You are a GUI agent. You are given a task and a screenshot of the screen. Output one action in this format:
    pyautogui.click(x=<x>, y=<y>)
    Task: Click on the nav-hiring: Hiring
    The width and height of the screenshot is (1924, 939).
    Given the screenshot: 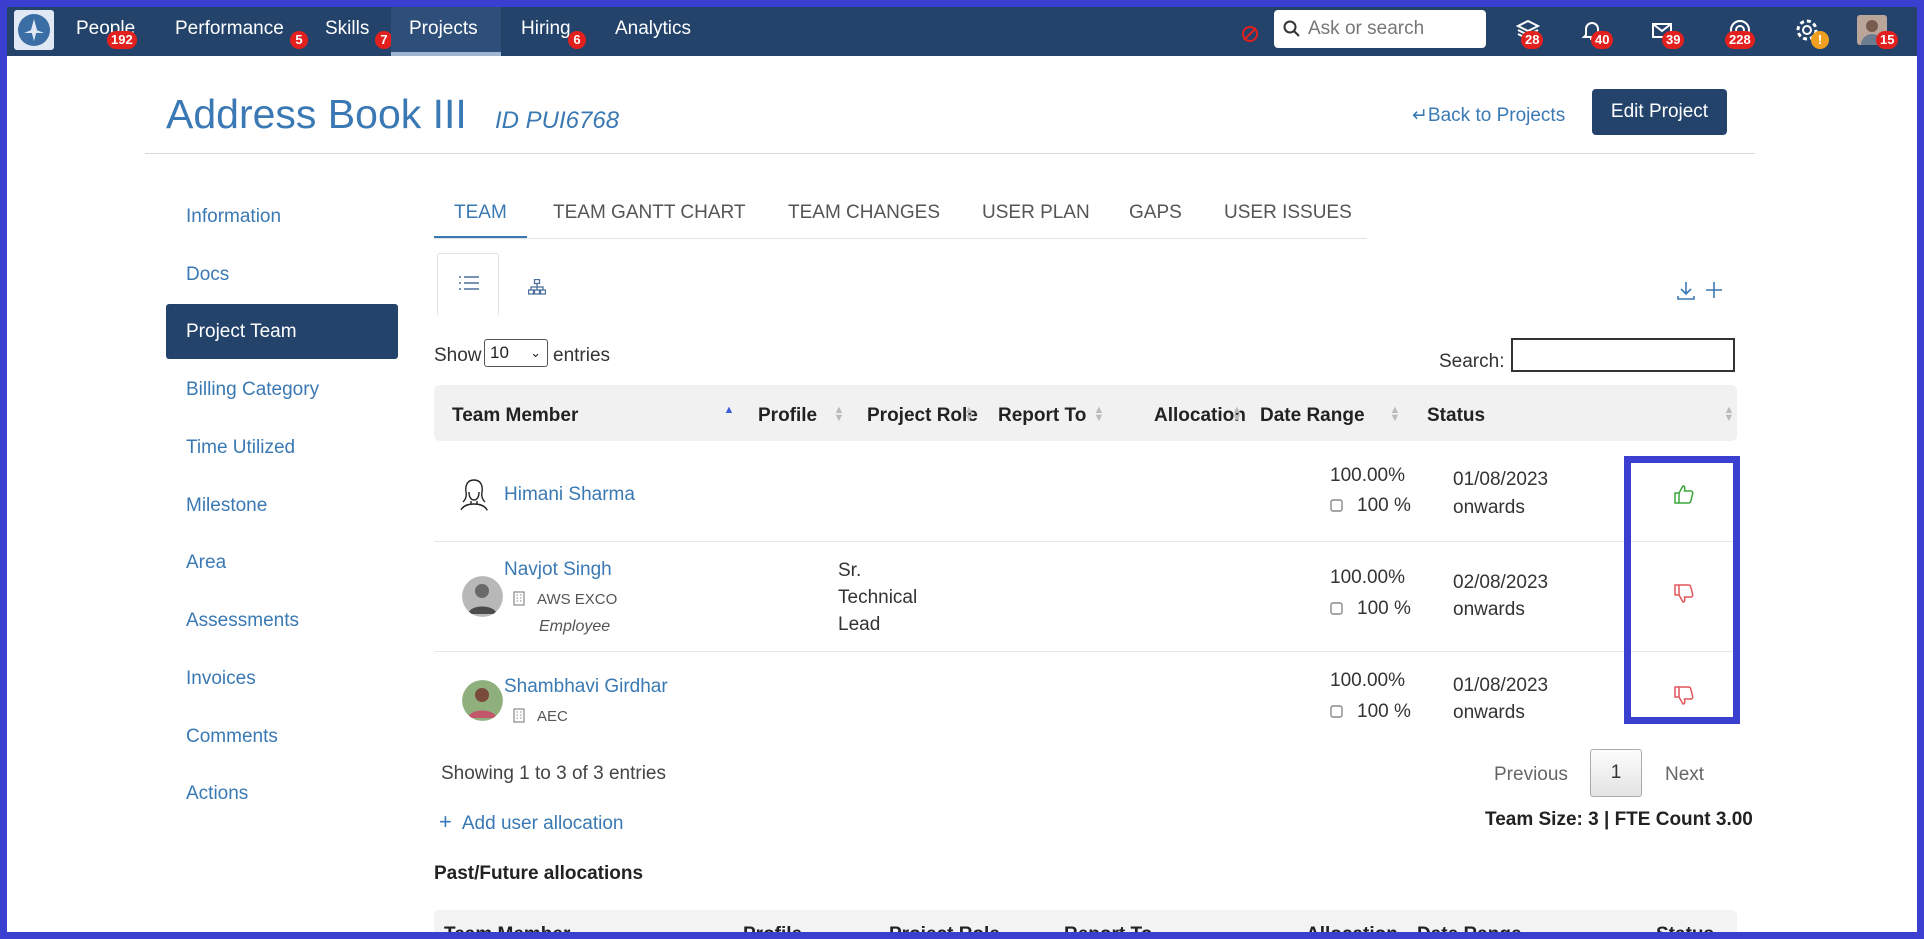 What is the action you would take?
    pyautogui.click(x=546, y=31)
    